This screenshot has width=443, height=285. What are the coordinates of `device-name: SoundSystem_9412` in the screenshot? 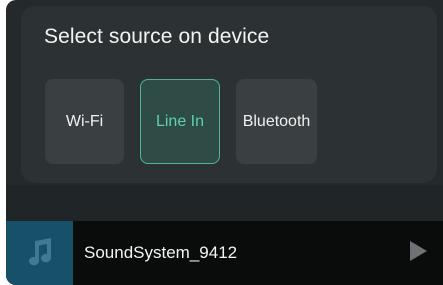 It's located at (161, 252).